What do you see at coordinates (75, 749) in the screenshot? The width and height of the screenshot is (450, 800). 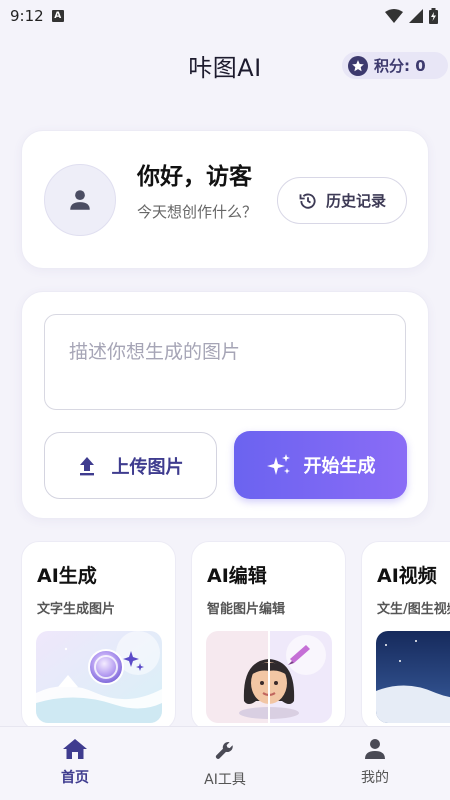 I see `home-icon` at bounding box center [75, 749].